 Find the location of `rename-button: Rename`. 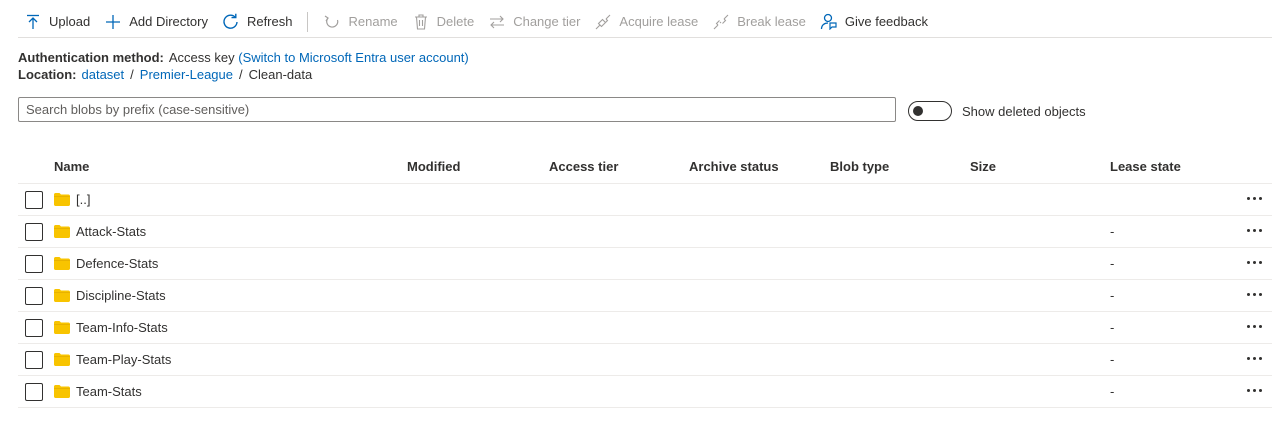

rename-button: Rename is located at coordinates (360, 22).